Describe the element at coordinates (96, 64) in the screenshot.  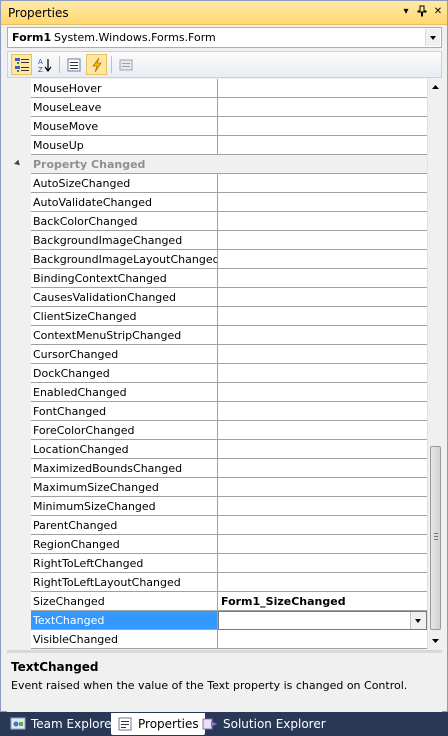
I see `events-view-button` at that location.